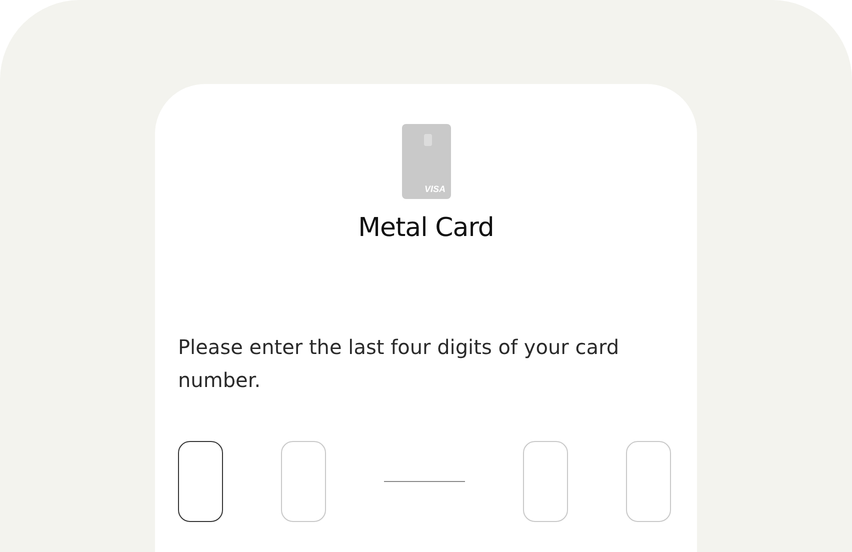  What do you see at coordinates (399, 364) in the screenshot?
I see `instruction-text: Please enter the last four digits of your card number.` at bounding box center [399, 364].